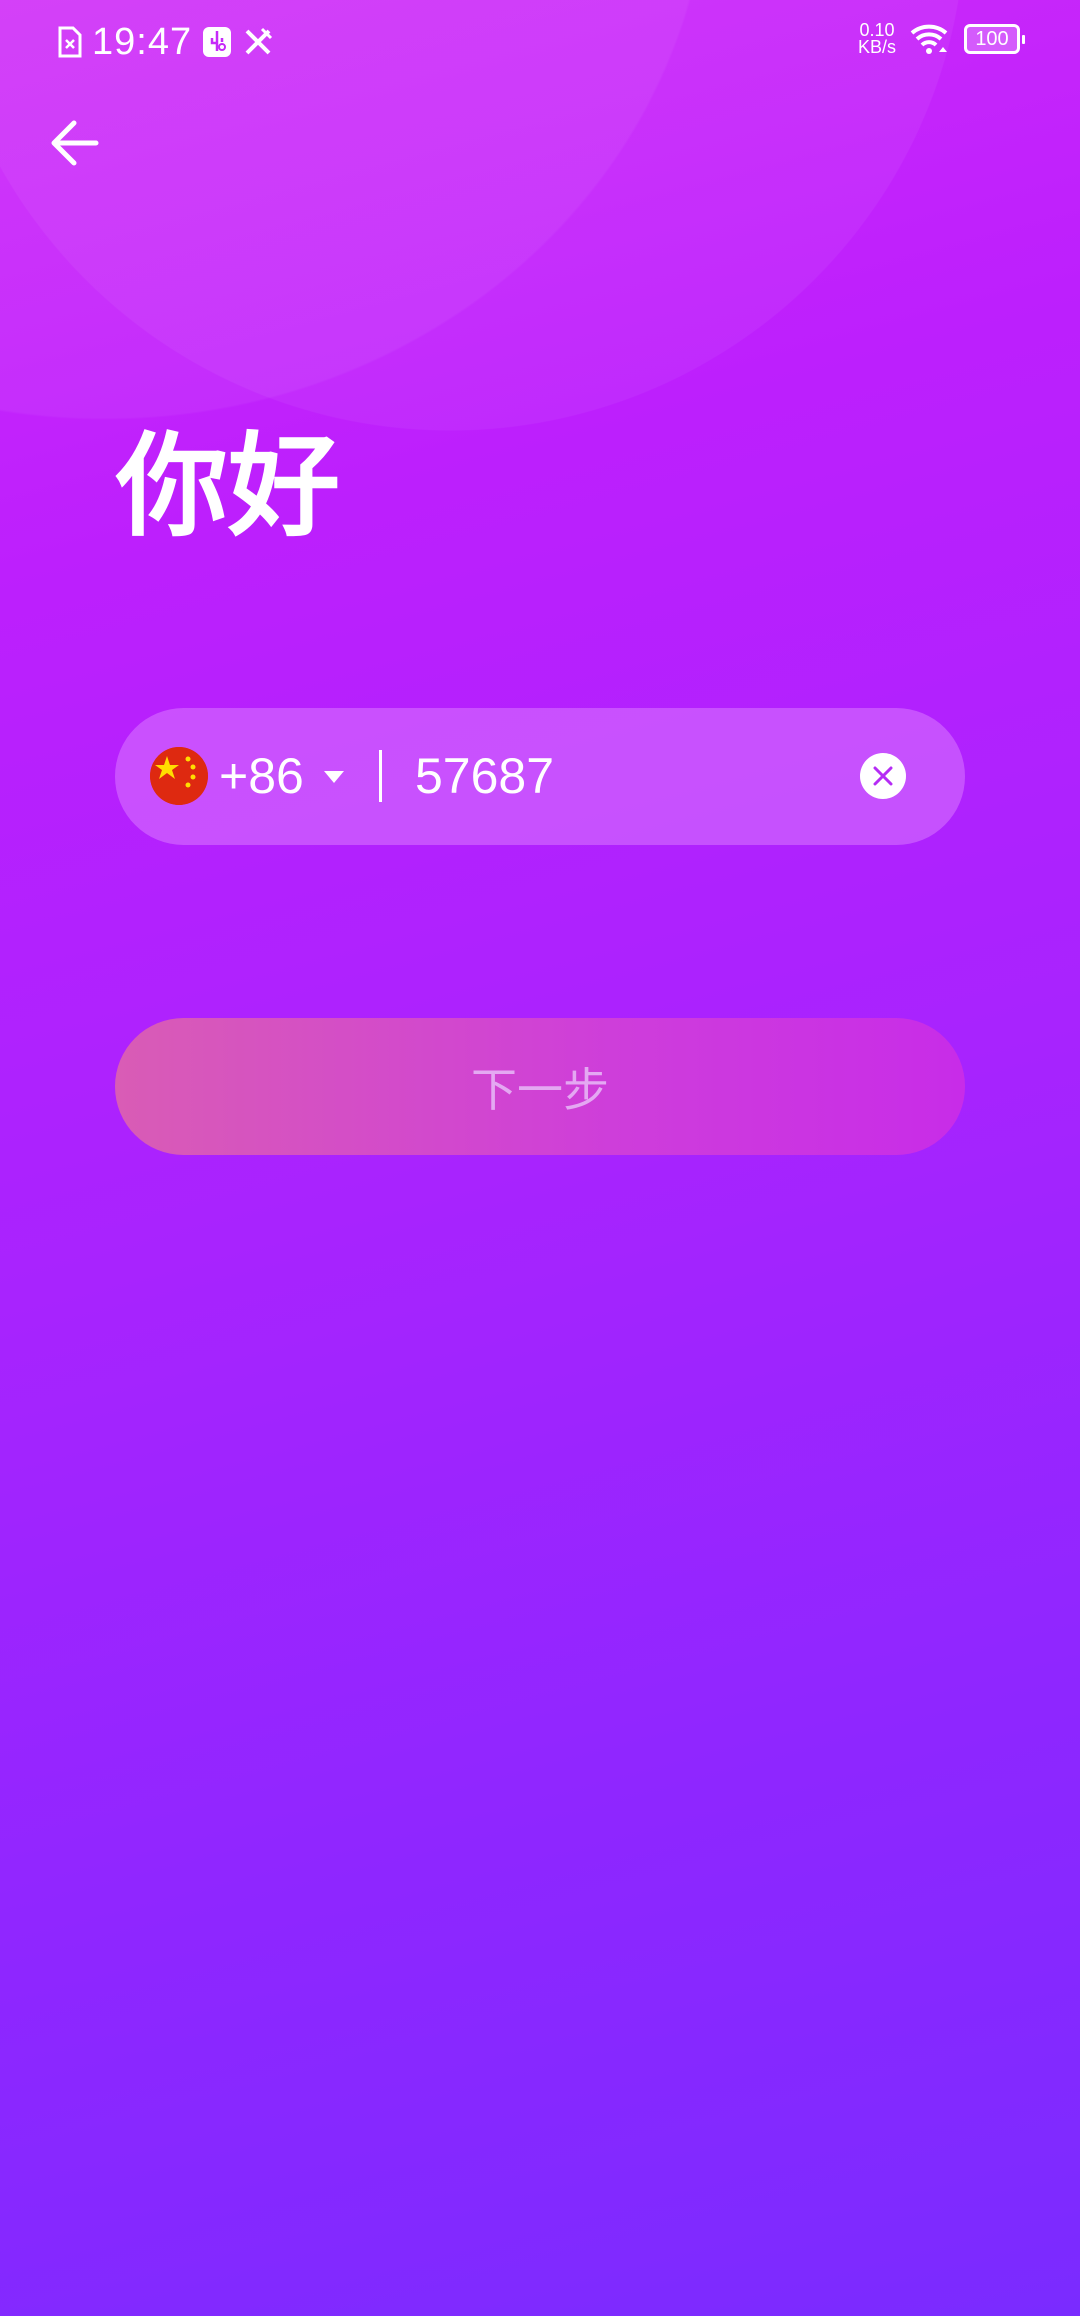 Image resolution: width=1080 pixels, height=2316 pixels. Describe the element at coordinates (994, 39) in the screenshot. I see `battery-icon: 100` at that location.